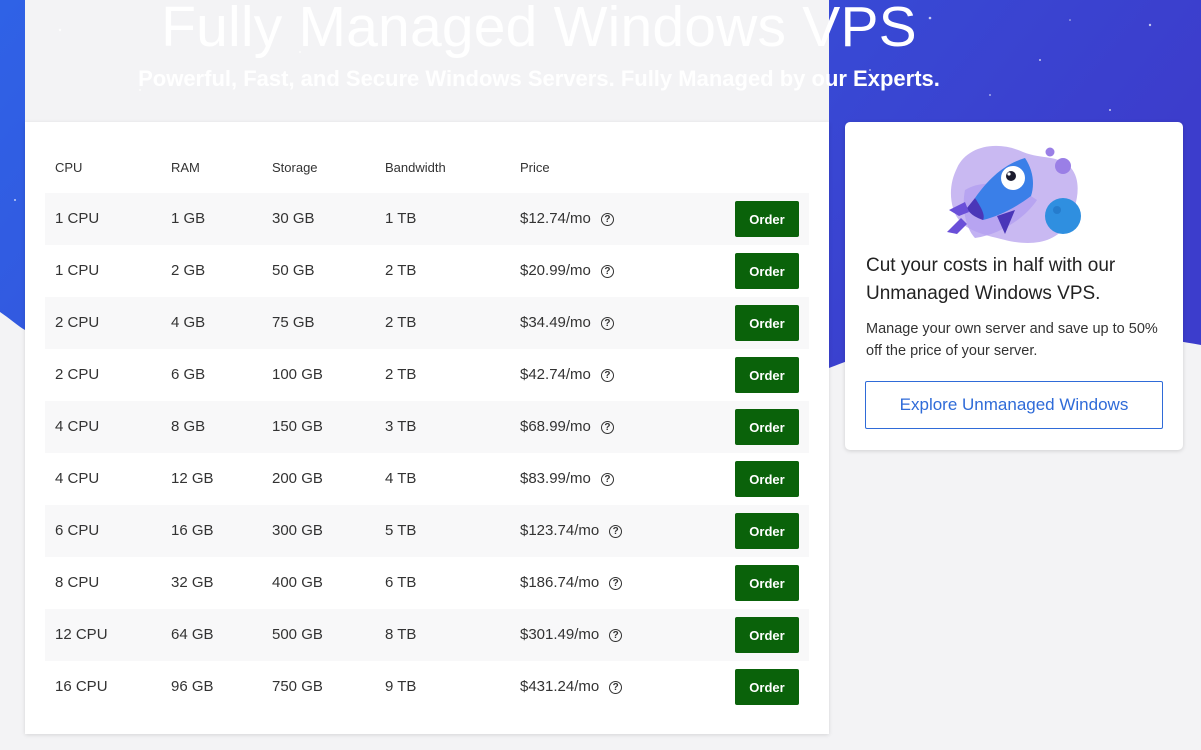  What do you see at coordinates (535, 167) in the screenshot?
I see `header-price: Price` at bounding box center [535, 167].